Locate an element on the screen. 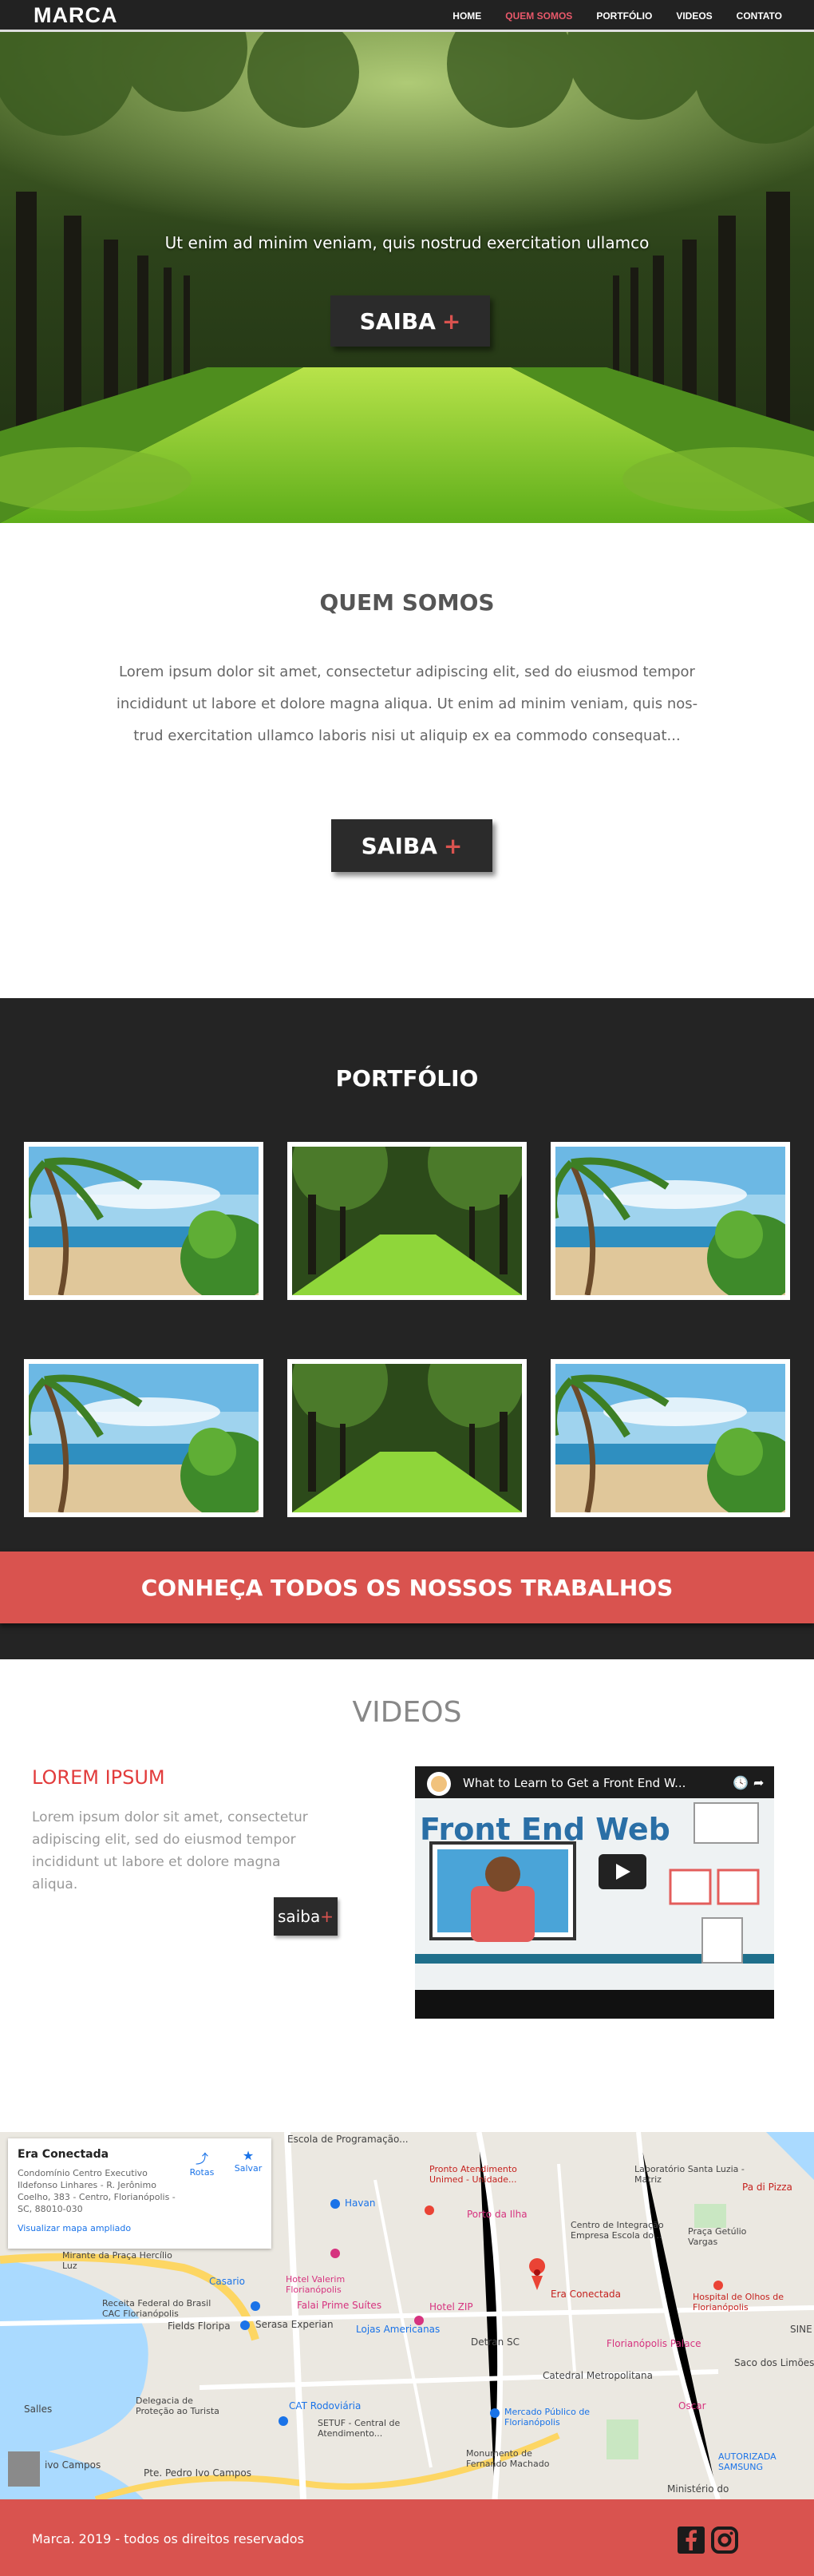  save-place-button: ★ Salvar is located at coordinates (248, 2161).